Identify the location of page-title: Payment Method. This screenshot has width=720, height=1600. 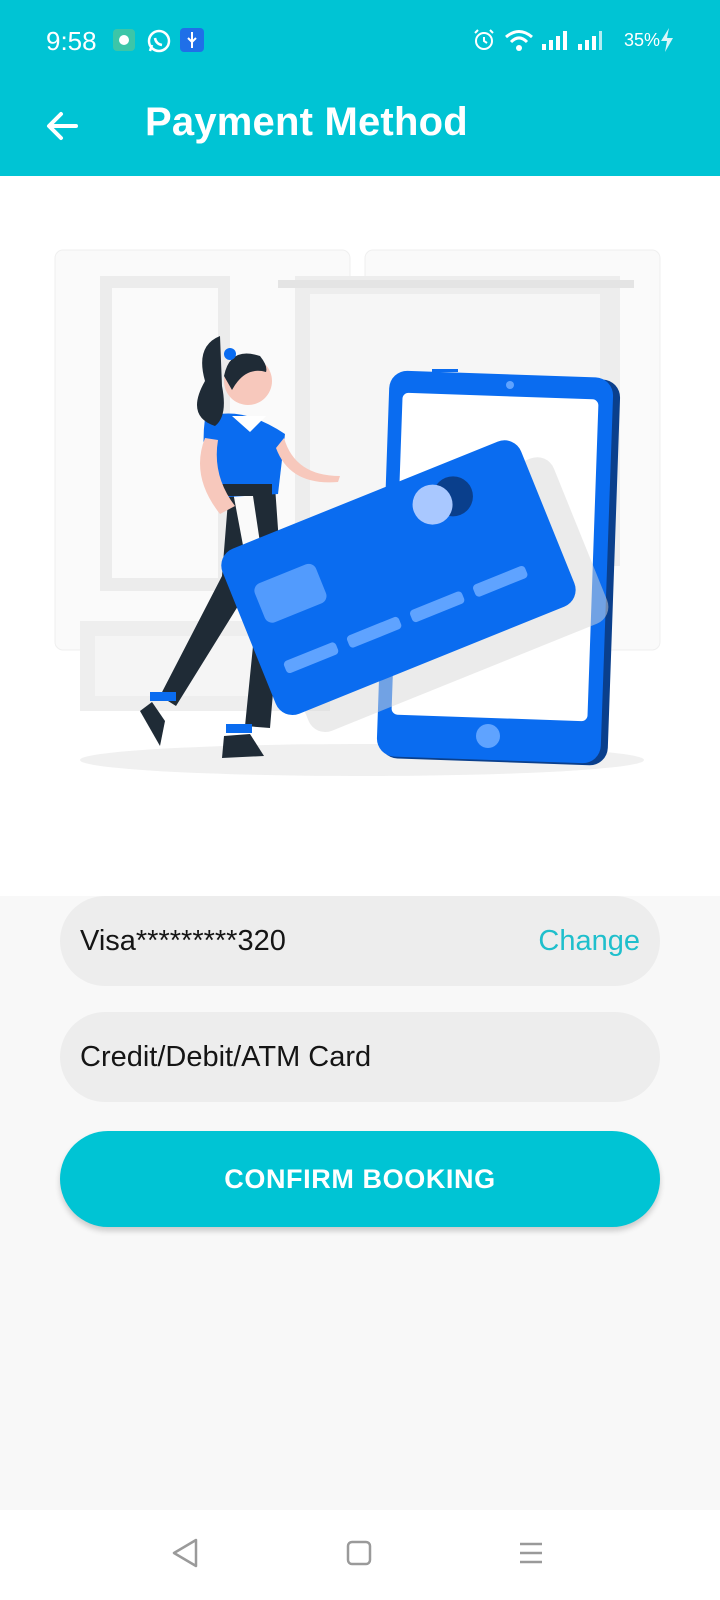
(306, 122).